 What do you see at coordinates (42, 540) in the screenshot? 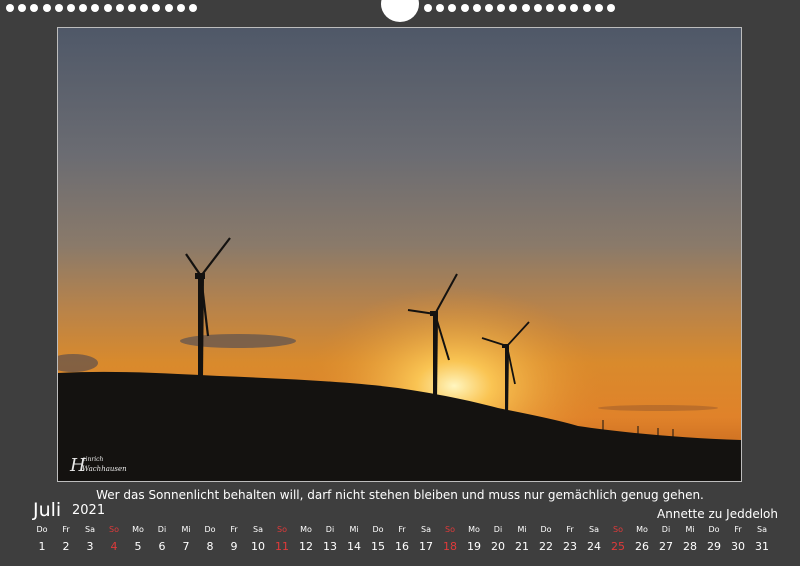
I see `calendar-day: Do 1` at bounding box center [42, 540].